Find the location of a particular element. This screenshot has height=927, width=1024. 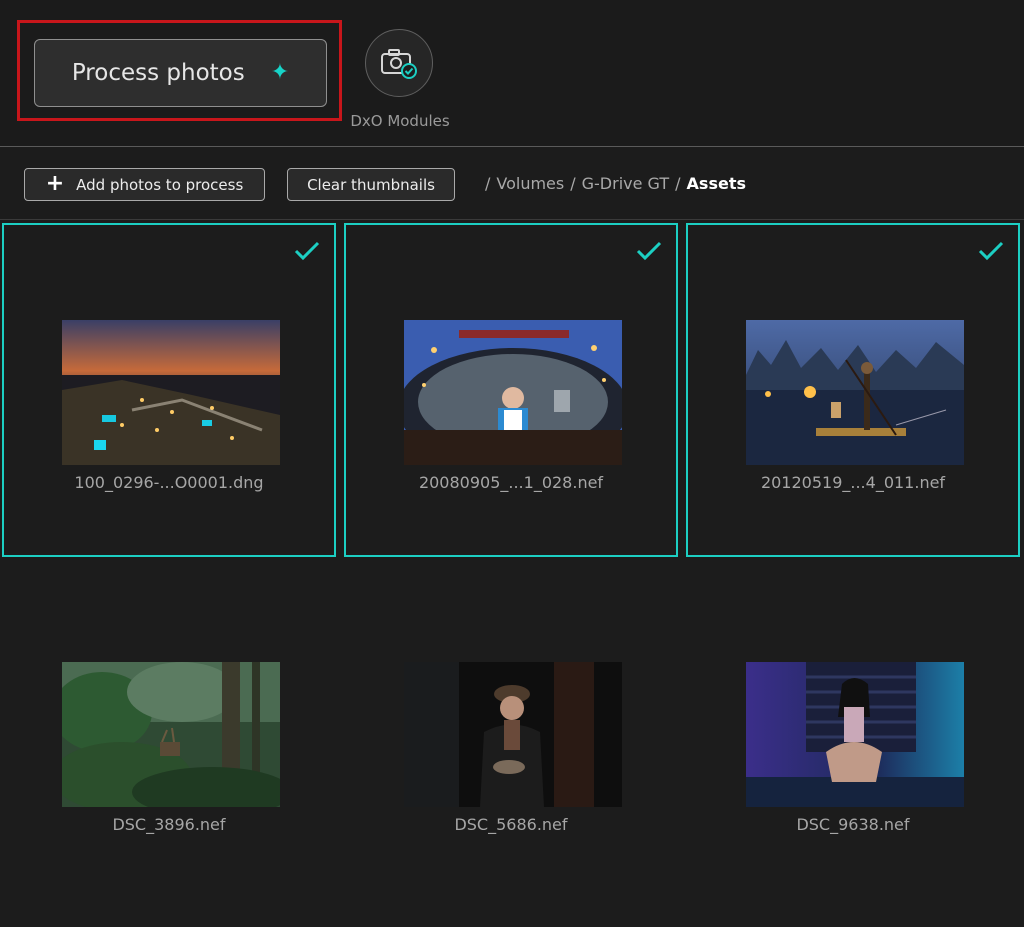

plus-icon: + is located at coordinates (55, 183).